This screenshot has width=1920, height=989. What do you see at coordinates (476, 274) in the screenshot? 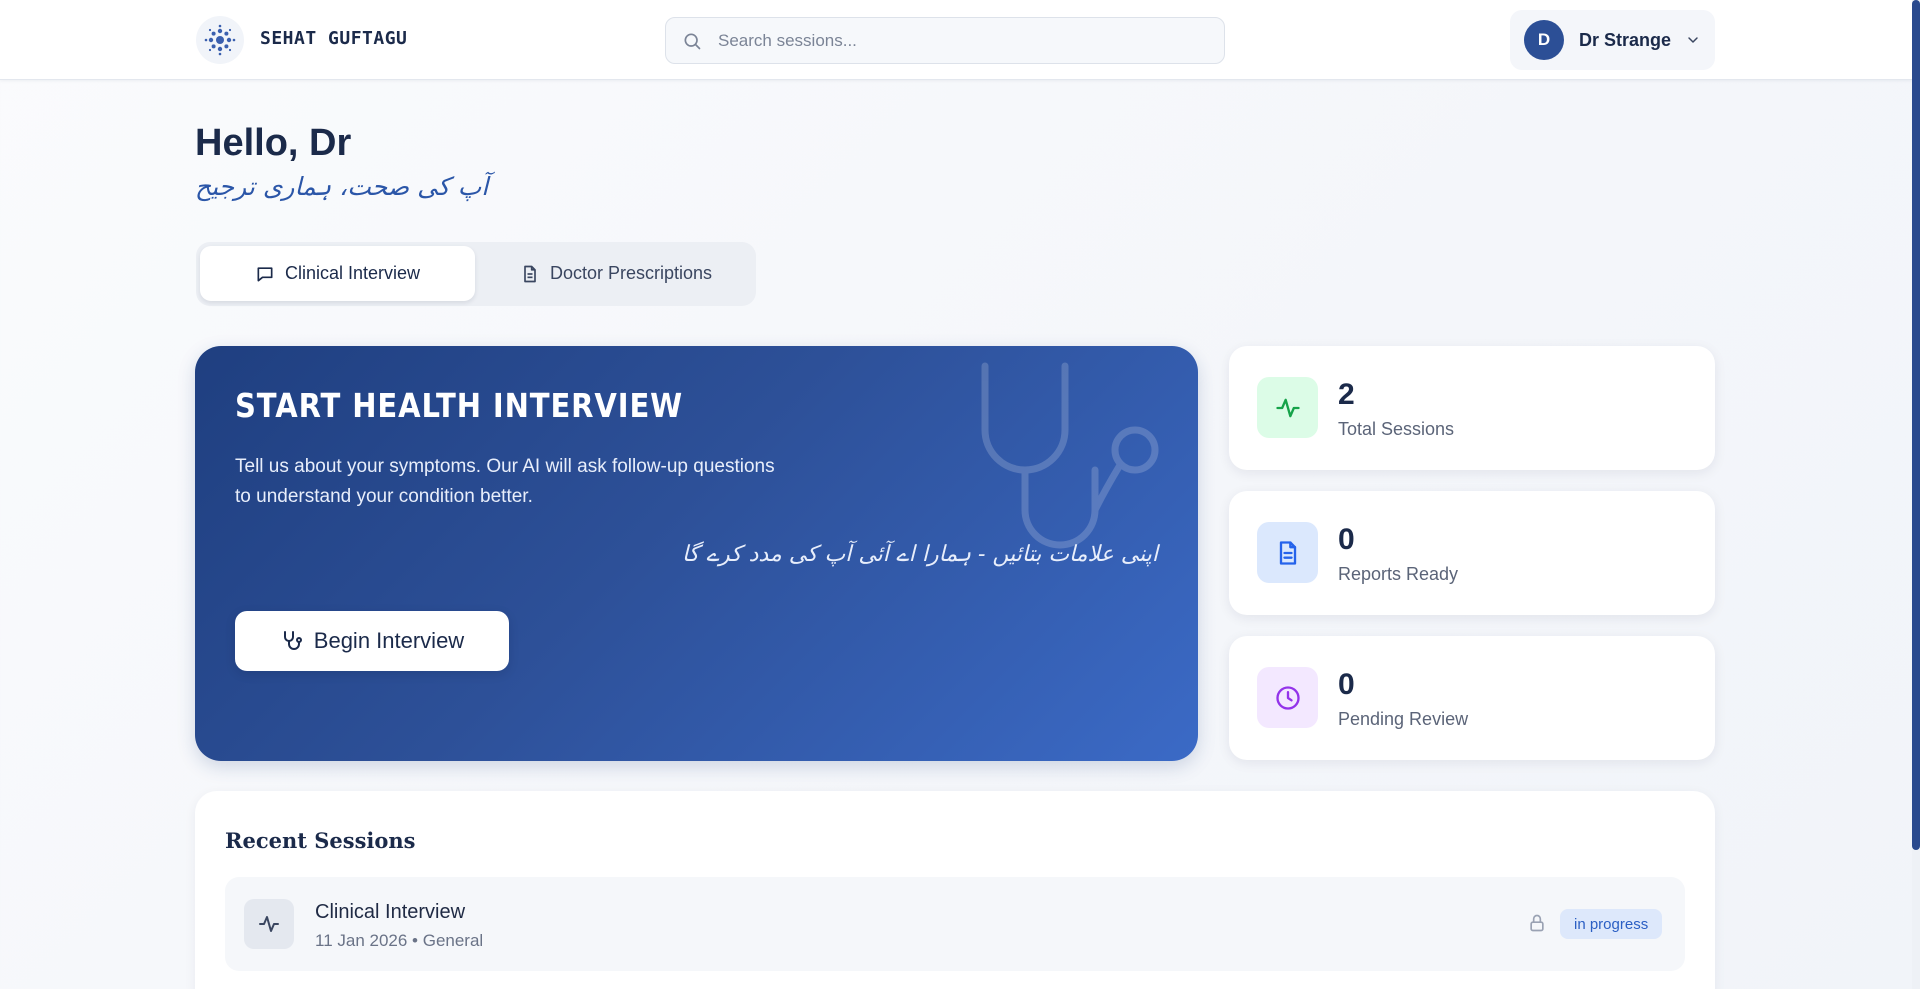
I see `tab-bar: Clinical Interview Doctor Prescriptions` at bounding box center [476, 274].